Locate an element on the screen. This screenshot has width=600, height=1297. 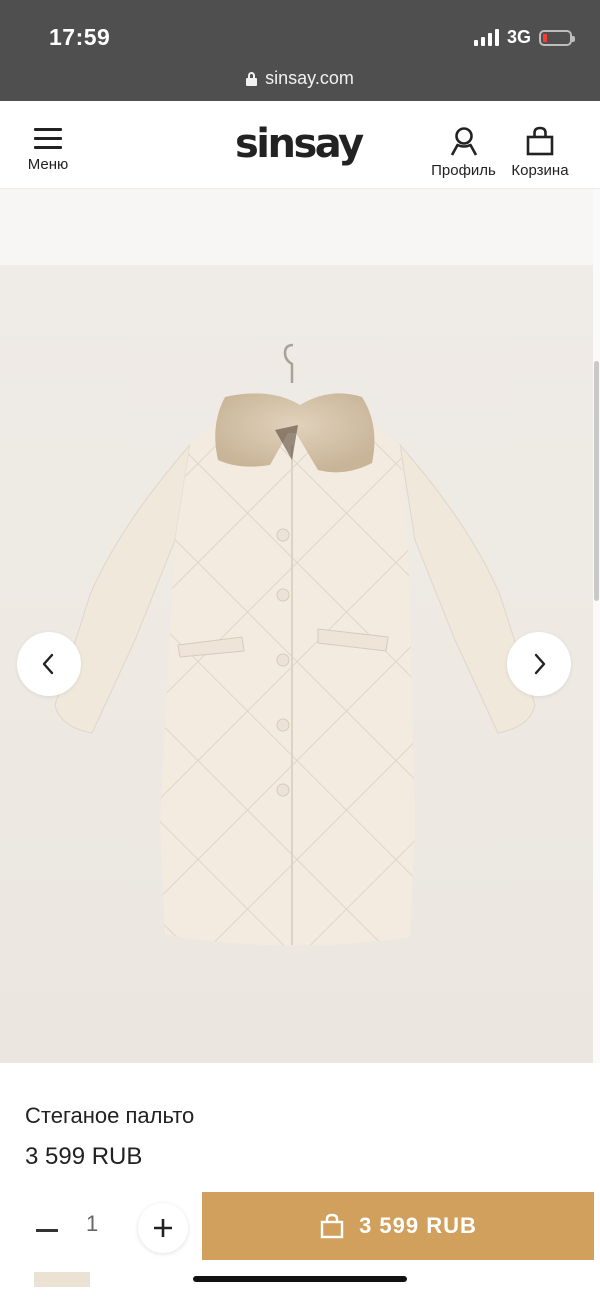
profile-label: Профиль is located at coordinates (463, 170).